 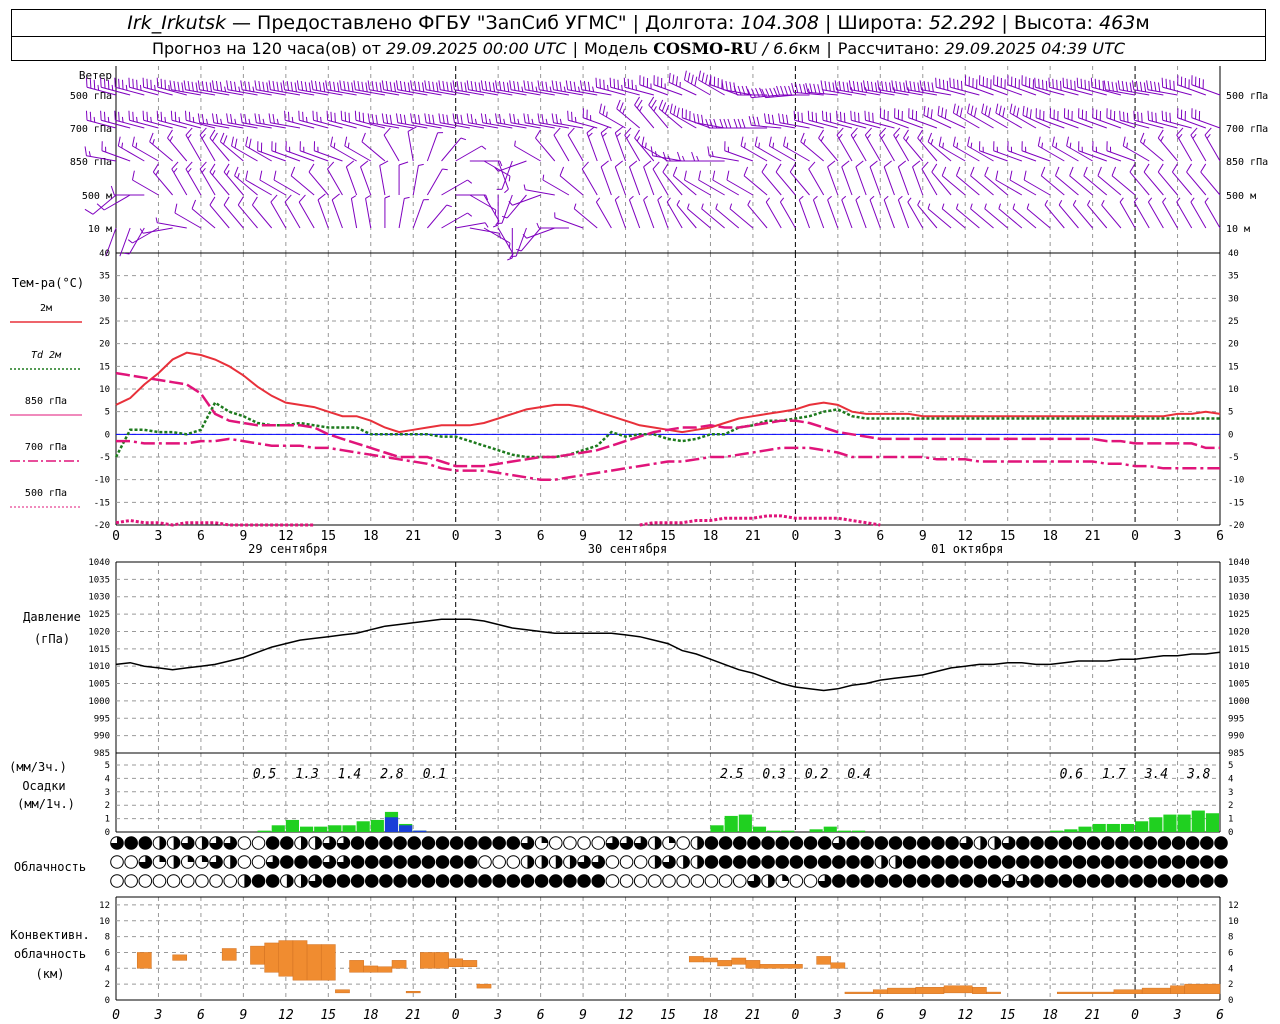 I want to click on temp-legend-label: 2м, so click(x=46, y=308).